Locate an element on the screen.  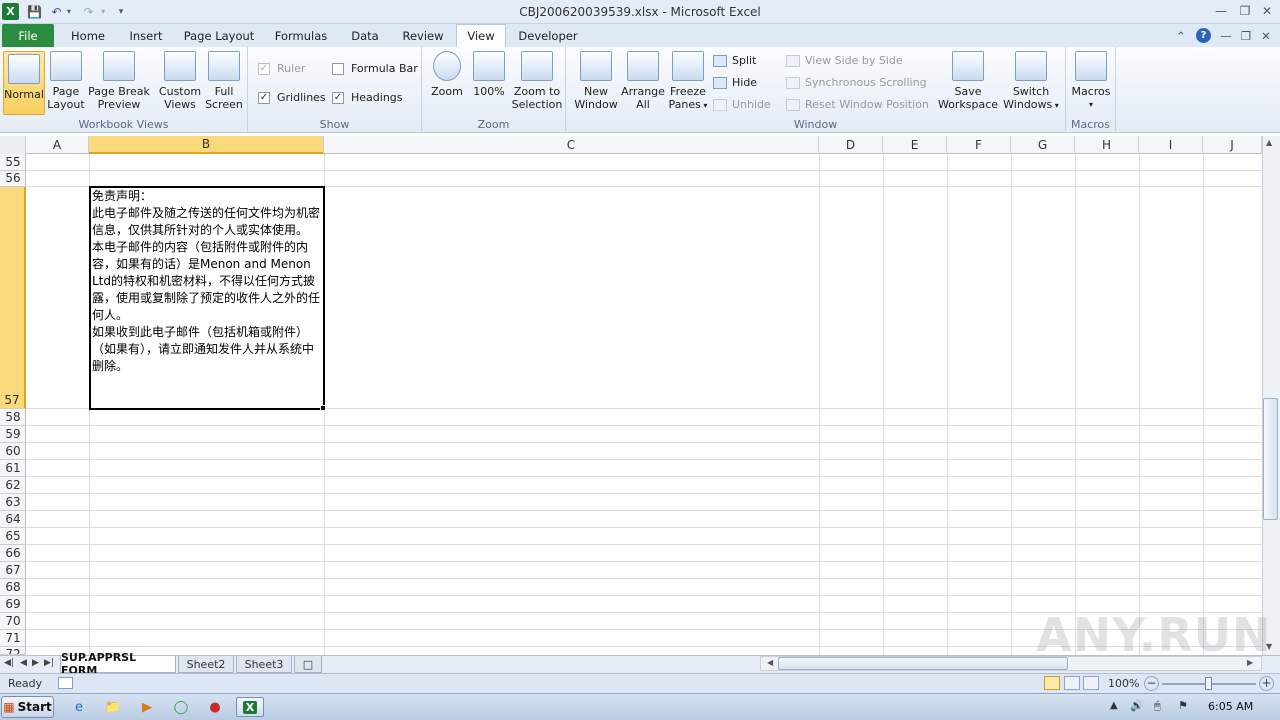
gridlines-checkbox: ✓ Gridlines is located at coordinates (292, 97).